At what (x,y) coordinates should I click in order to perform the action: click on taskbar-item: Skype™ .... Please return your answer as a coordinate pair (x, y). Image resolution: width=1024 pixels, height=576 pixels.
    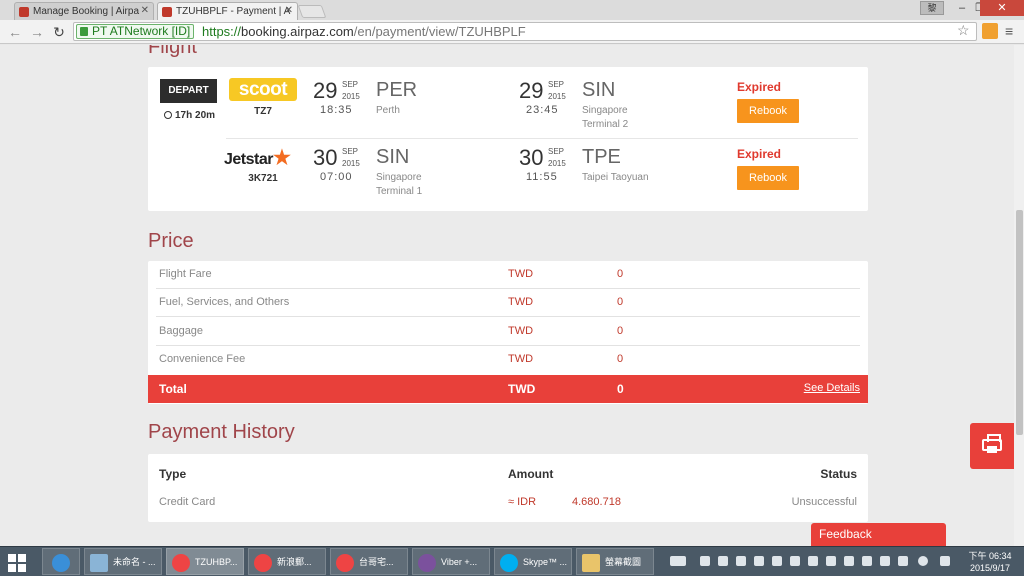
    Looking at the image, I should click on (533, 561).